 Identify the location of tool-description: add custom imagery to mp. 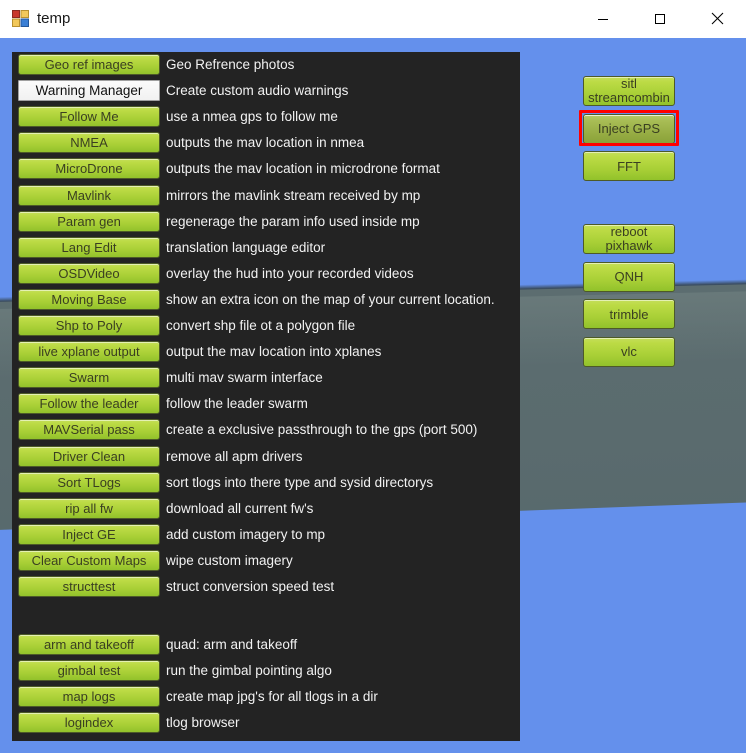
(246, 534).